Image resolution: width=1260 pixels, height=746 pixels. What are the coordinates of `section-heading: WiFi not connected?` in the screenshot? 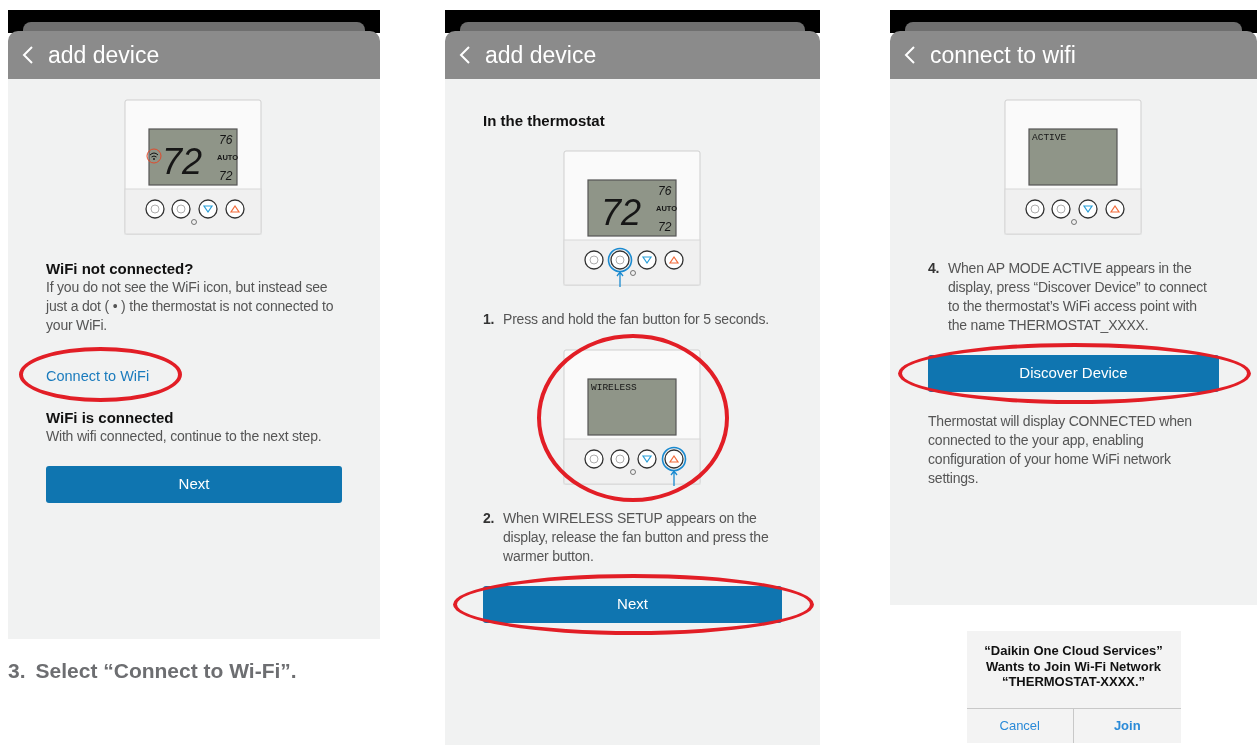 It's located at (120, 268).